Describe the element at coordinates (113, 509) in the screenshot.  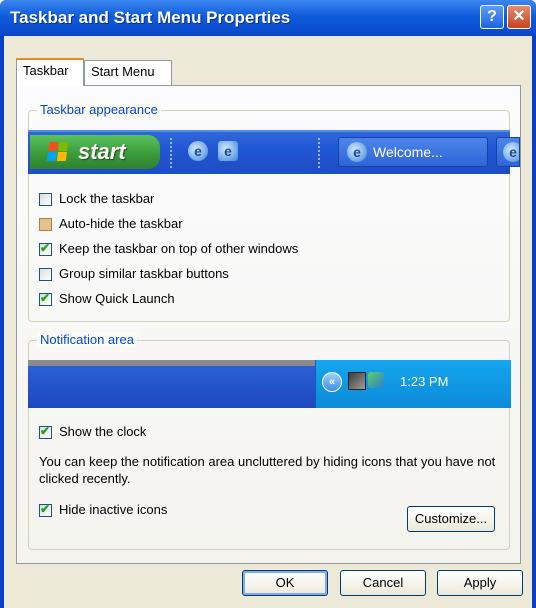
I see `option-label: Hide inactive icons` at that location.